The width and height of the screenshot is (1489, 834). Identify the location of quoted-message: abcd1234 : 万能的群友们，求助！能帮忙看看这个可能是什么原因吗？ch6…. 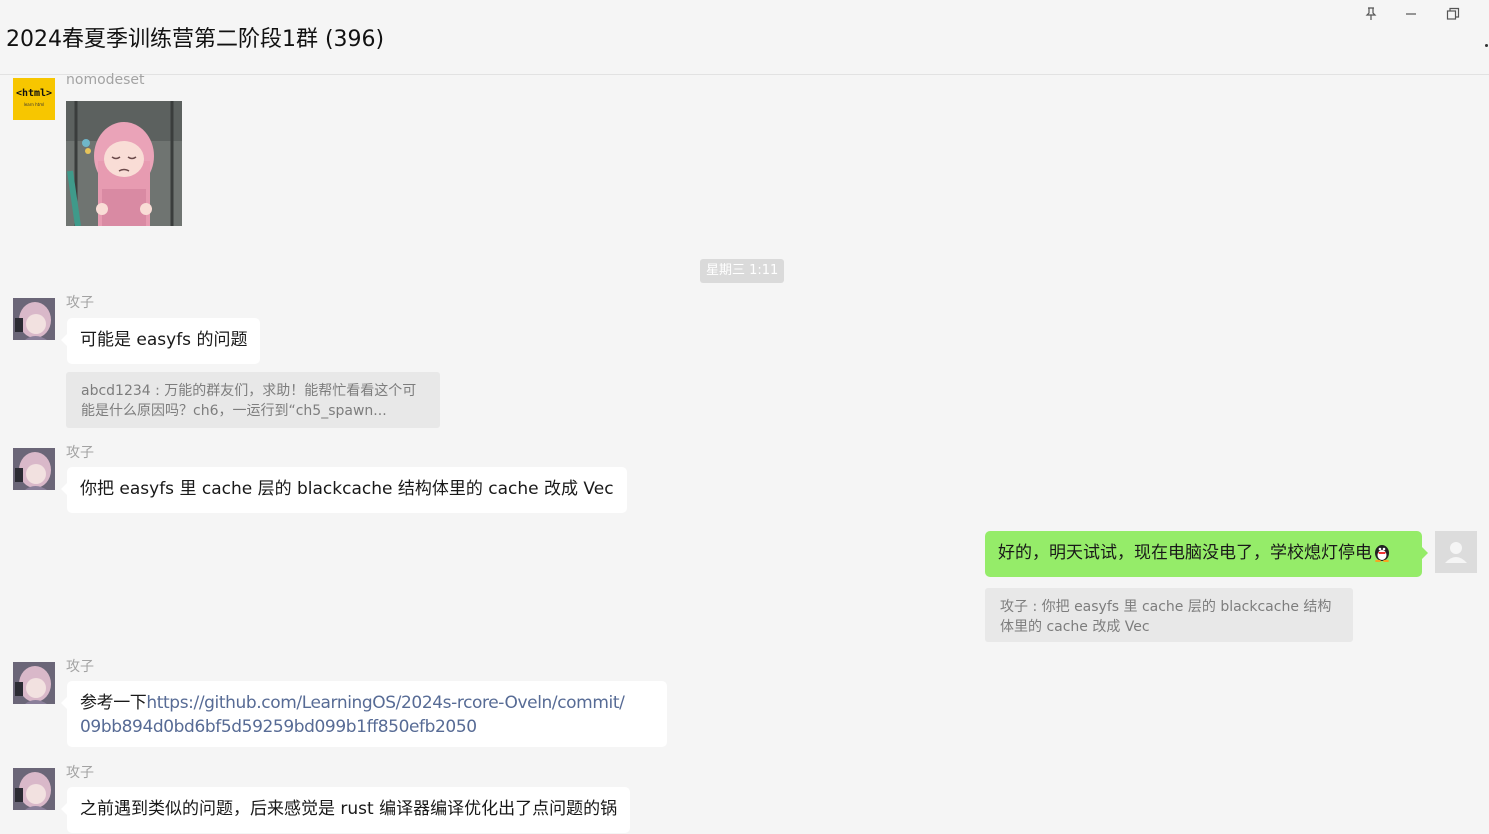
(253, 400).